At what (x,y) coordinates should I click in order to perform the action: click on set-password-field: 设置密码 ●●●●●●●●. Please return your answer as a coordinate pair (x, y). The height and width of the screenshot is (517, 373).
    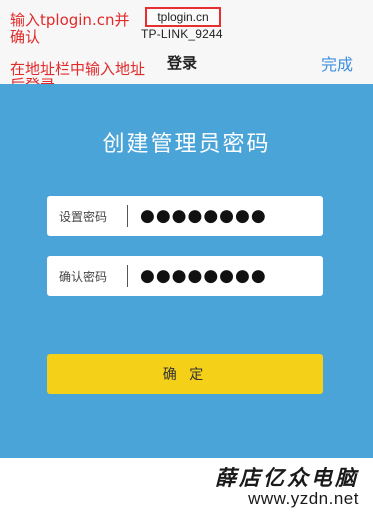
    Looking at the image, I should click on (185, 216).